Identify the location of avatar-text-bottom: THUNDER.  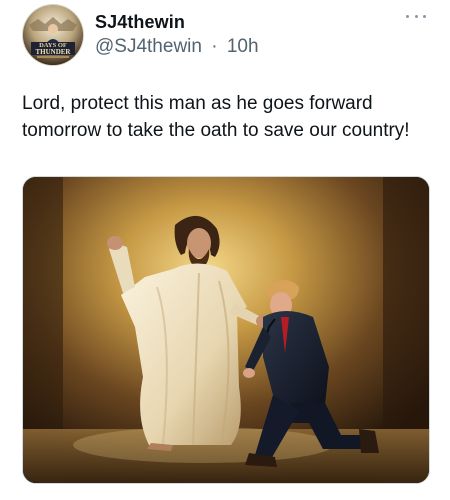
(53, 52).